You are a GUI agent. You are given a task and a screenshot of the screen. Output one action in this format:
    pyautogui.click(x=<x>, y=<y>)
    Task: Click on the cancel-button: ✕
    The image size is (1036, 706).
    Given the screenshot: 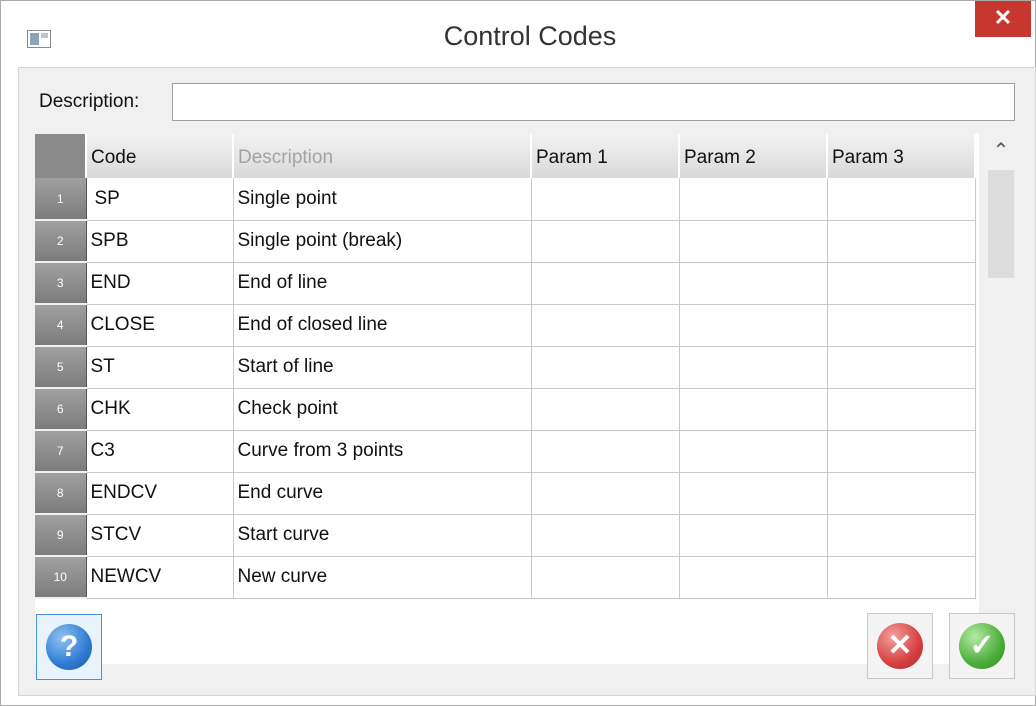 What is the action you would take?
    pyautogui.click(x=900, y=646)
    